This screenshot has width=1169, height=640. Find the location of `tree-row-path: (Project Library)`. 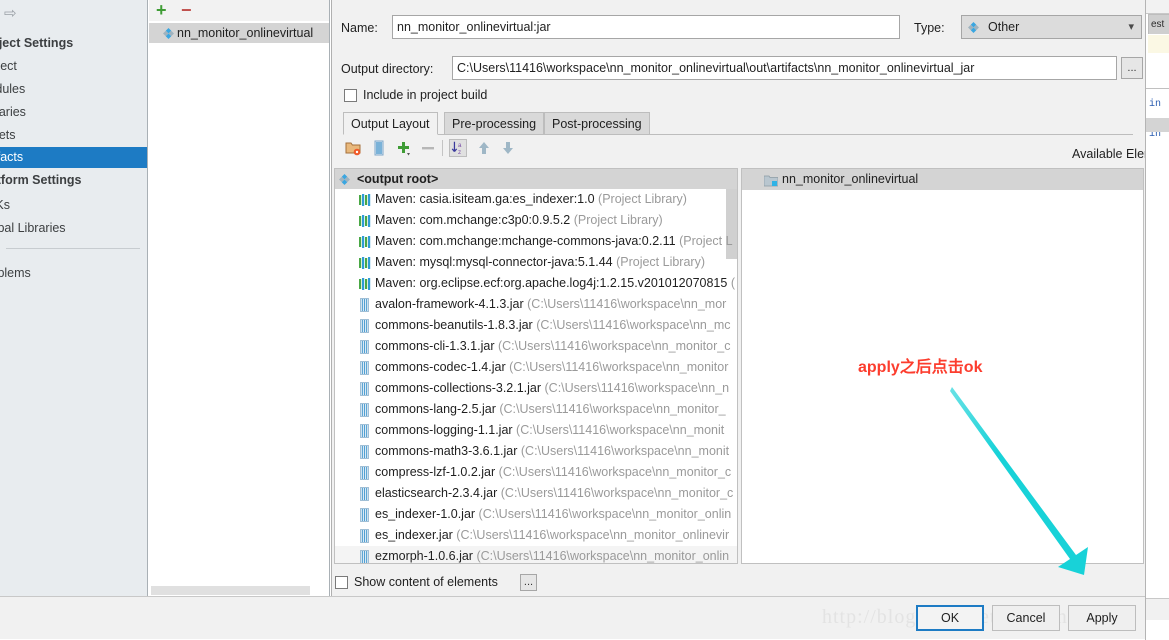

tree-row-path: (Project Library) is located at coordinates (658, 262).